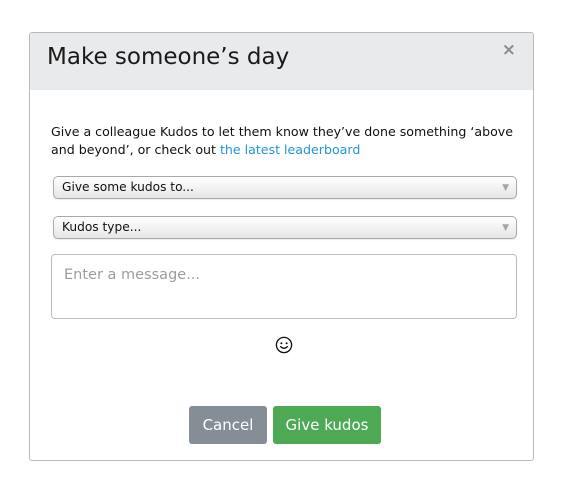 Image resolution: width=561 pixels, height=495 pixels. I want to click on message-input, so click(284, 286).